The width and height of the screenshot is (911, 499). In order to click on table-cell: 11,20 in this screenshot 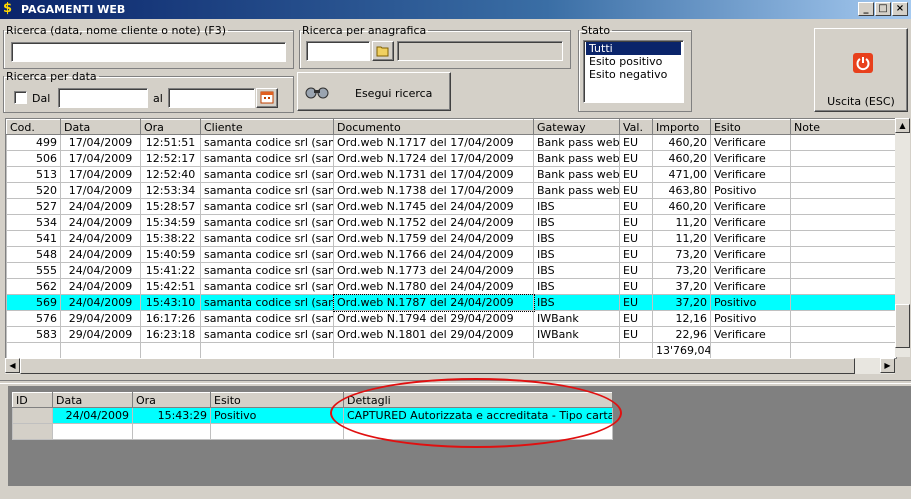, I will do `click(681, 238)`.